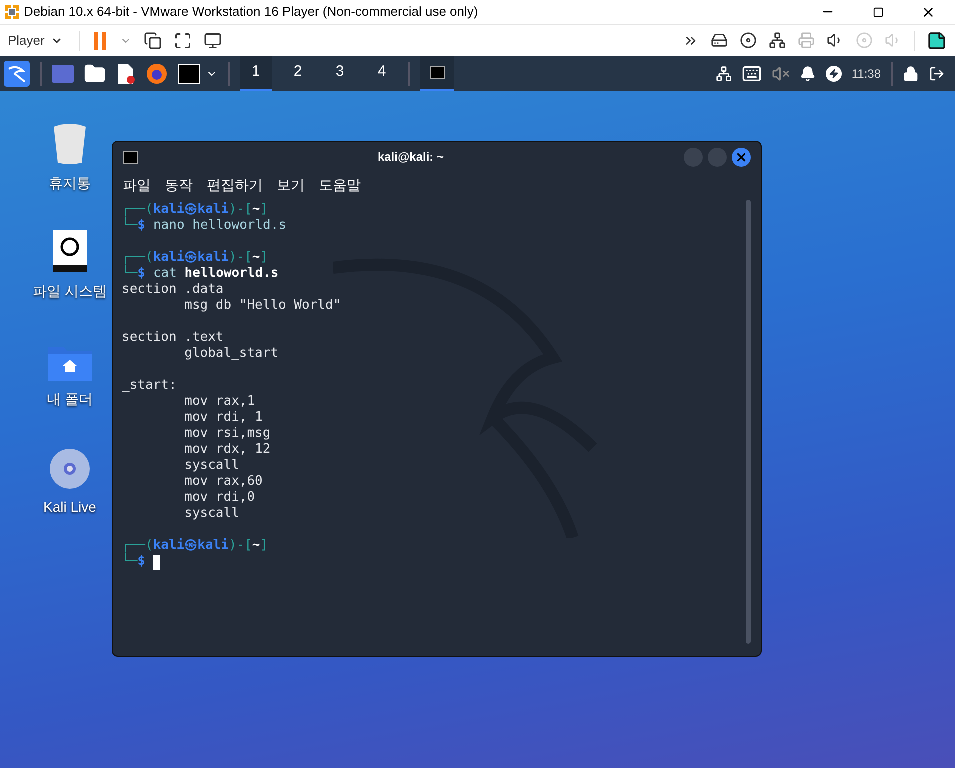 This screenshot has width=955, height=768. Describe the element at coordinates (227, 449) in the screenshot. I see `output-line: mov rdx, 12` at that location.